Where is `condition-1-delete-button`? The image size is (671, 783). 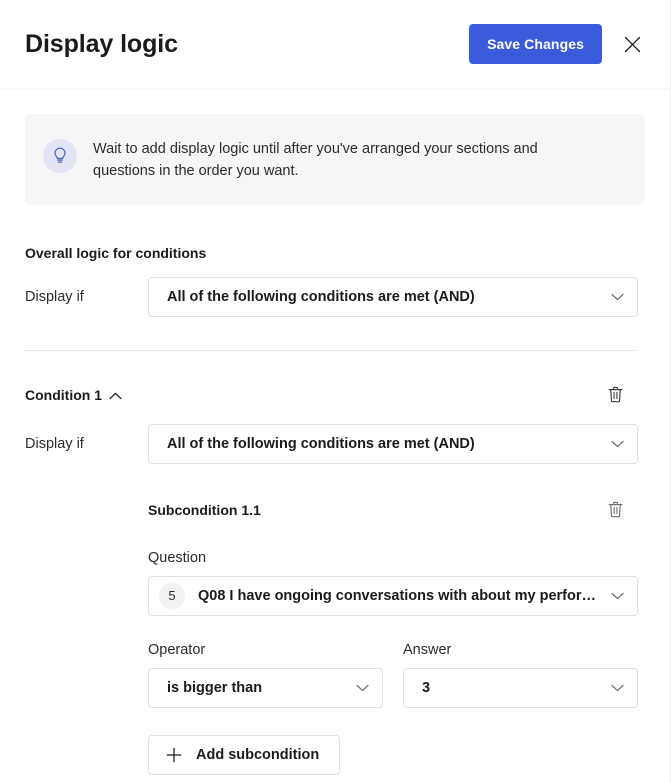
condition-1-delete-button is located at coordinates (615, 395).